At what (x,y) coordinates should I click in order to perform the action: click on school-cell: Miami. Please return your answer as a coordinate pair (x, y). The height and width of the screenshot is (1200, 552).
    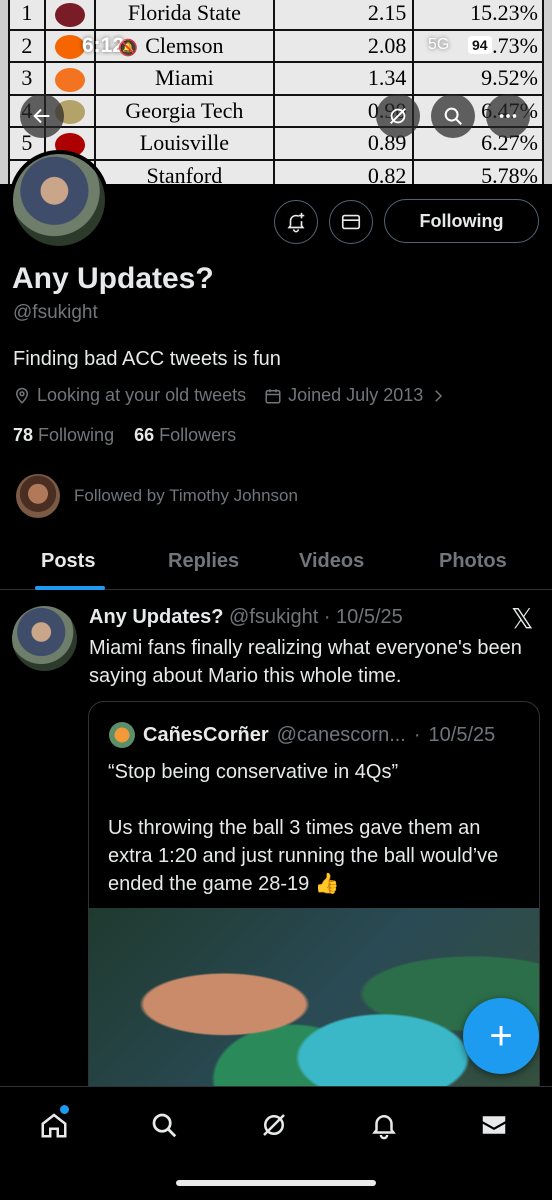
    Looking at the image, I should click on (184, 78).